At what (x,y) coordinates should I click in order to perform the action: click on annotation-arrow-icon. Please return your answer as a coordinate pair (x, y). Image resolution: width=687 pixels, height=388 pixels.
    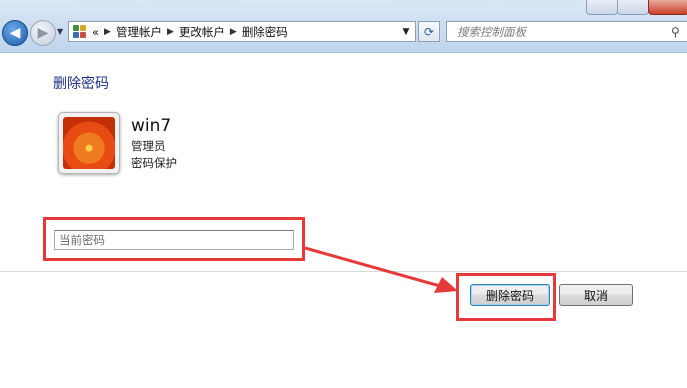
    Looking at the image, I should click on (381, 269).